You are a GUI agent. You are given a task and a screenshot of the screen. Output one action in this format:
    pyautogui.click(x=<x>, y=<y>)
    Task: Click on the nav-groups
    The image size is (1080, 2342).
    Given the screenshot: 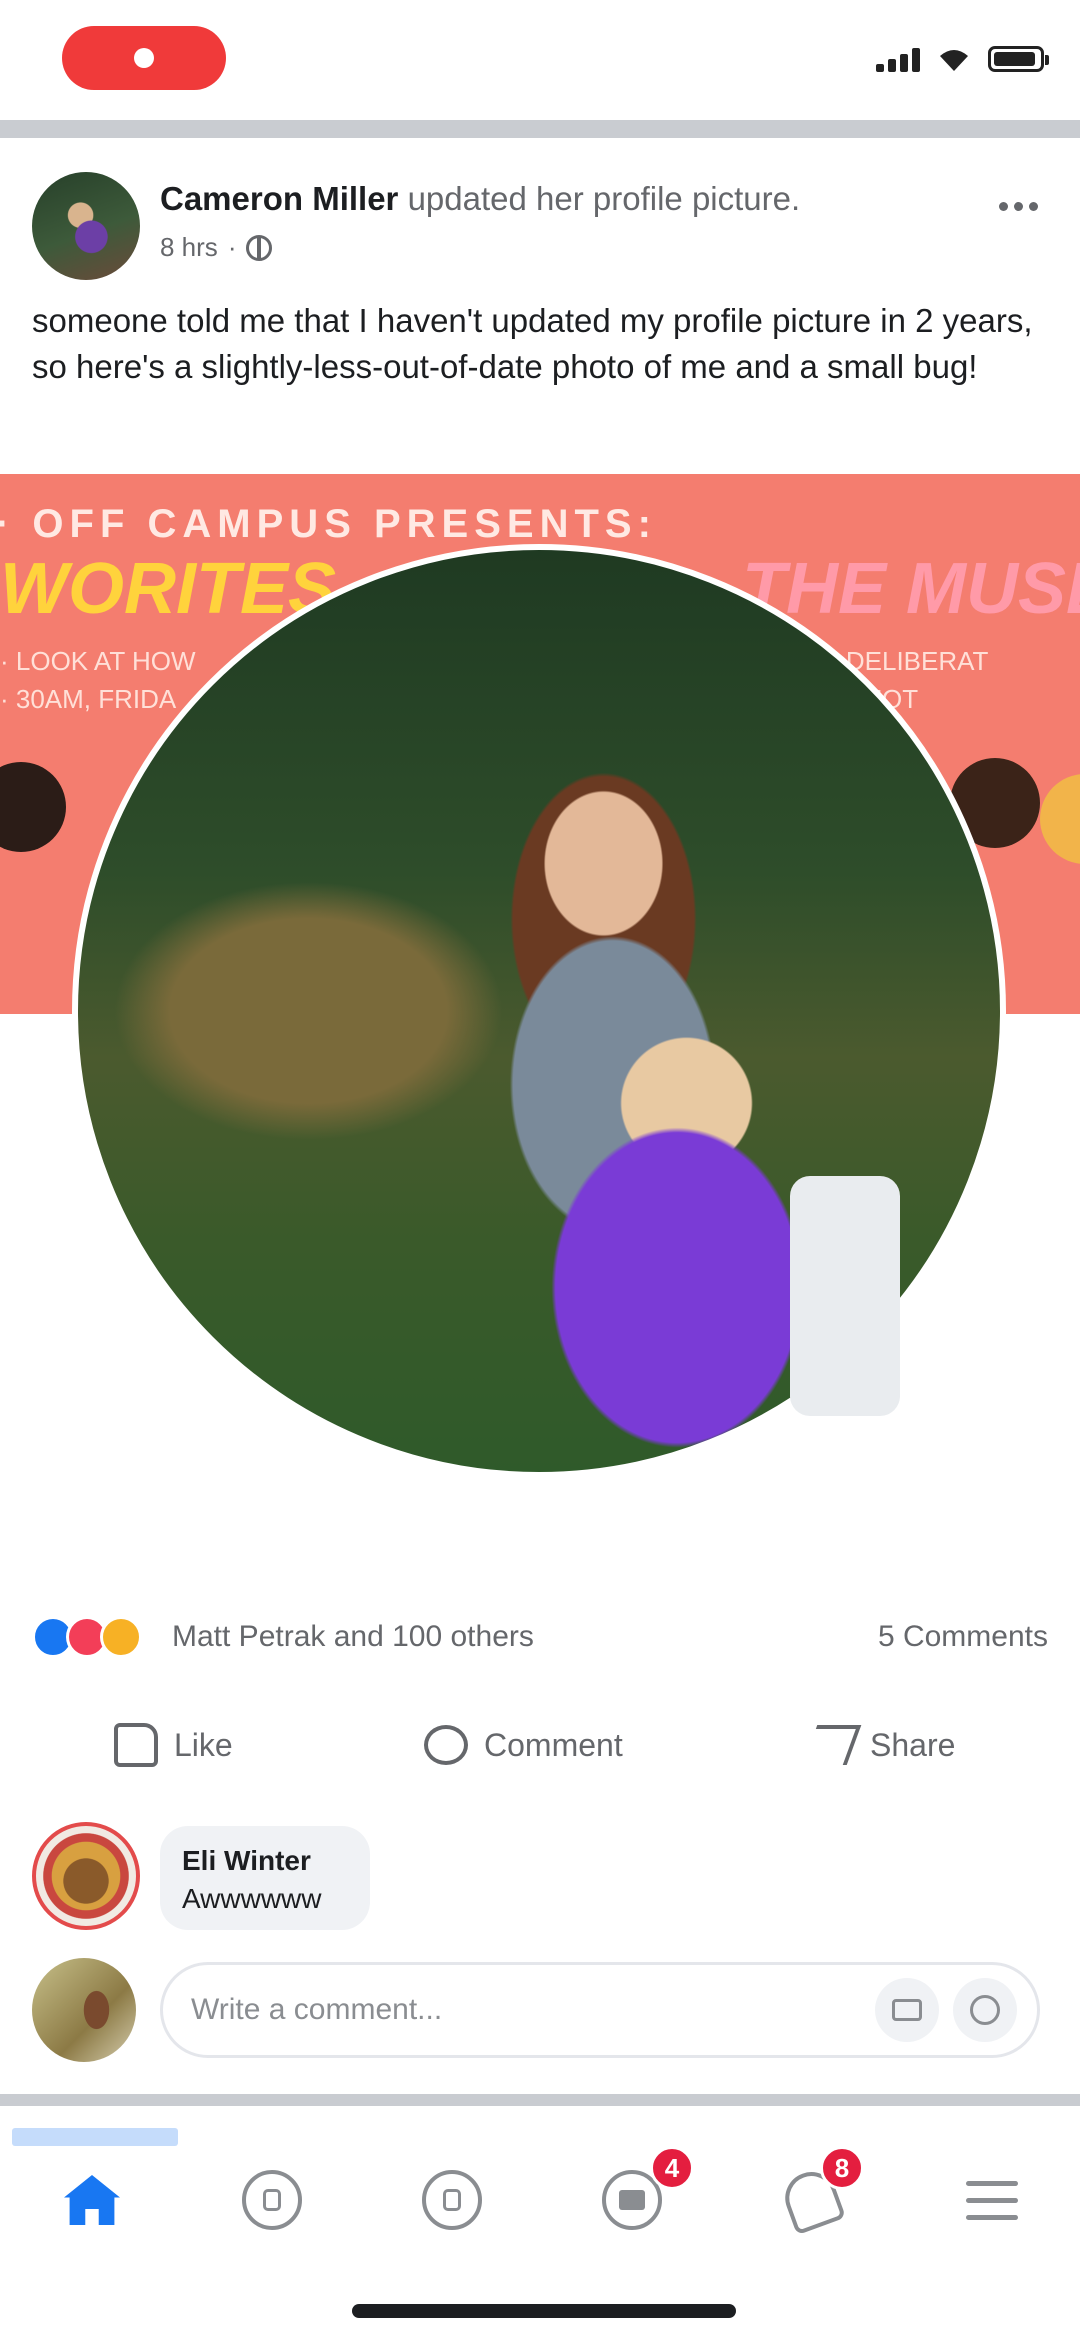 What is the action you would take?
    pyautogui.click(x=452, y=2200)
    